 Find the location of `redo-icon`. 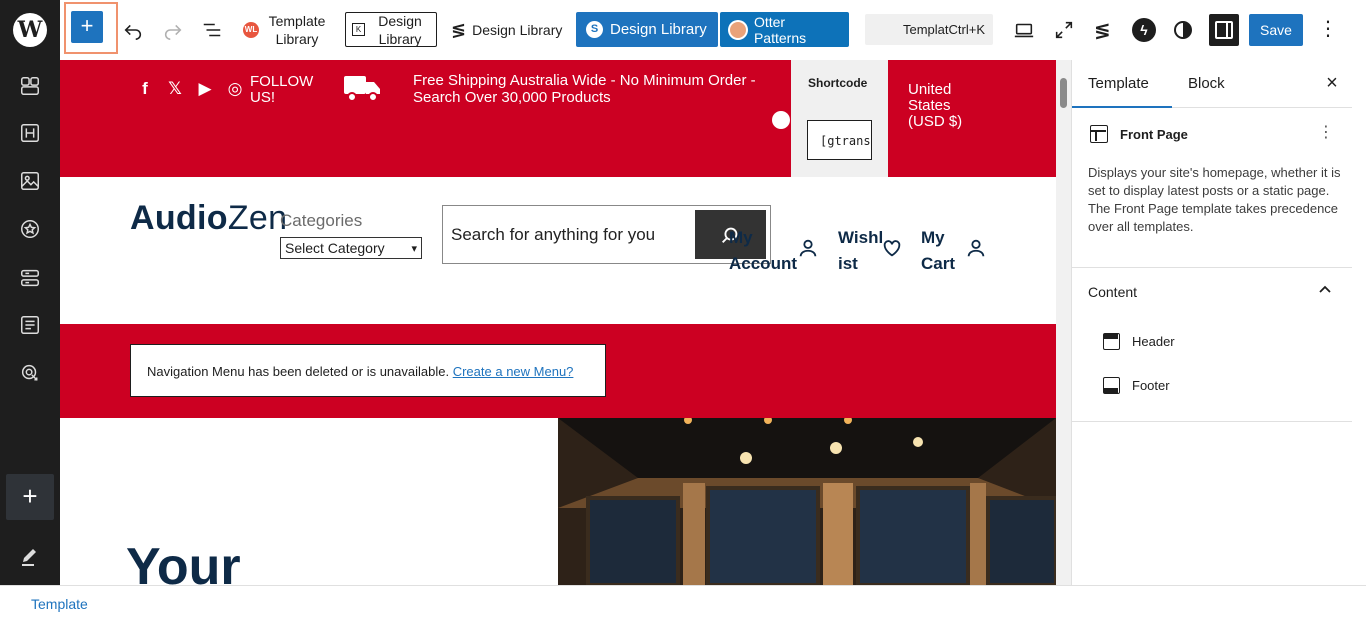

redo-icon is located at coordinates (173, 30).